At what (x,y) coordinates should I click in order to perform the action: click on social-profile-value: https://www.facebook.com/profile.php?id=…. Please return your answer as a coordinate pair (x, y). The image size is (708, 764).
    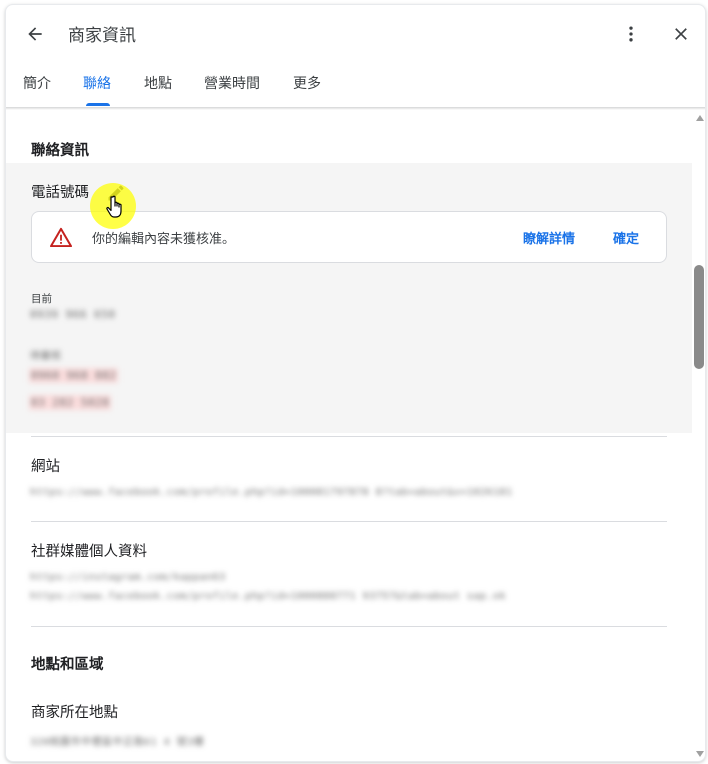
    Looking at the image, I should click on (268, 596).